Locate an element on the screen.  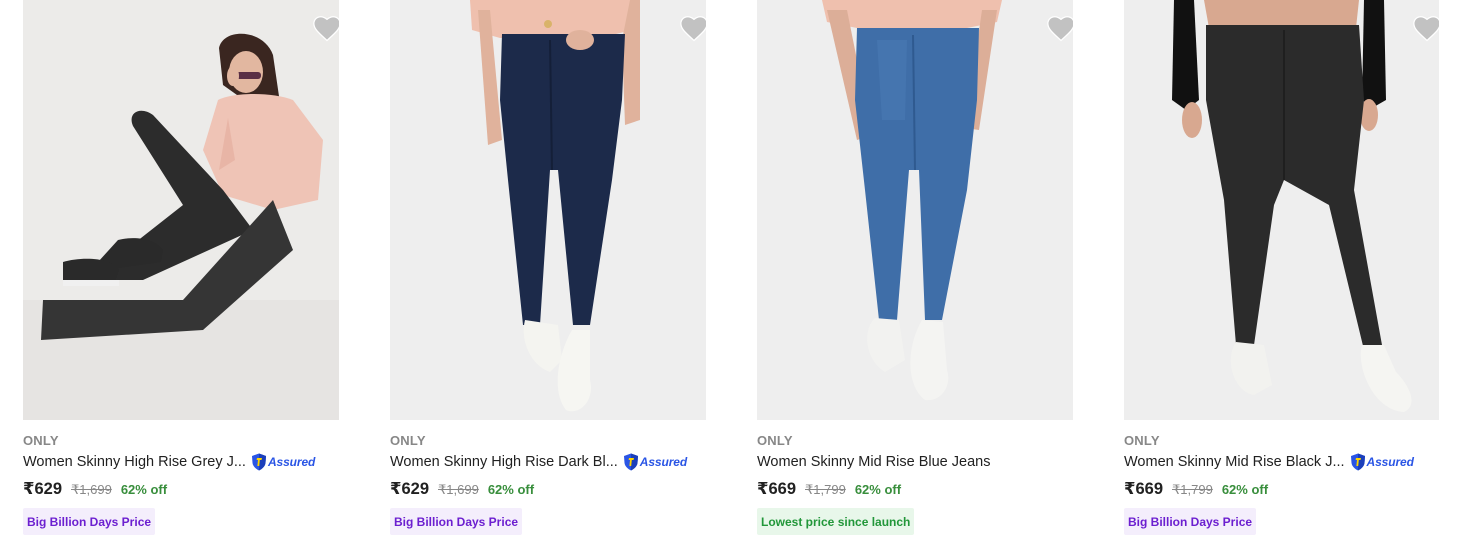
product-title-row: Women Skinny Mid Rise Blue Jeans is located at coordinates (873, 462).